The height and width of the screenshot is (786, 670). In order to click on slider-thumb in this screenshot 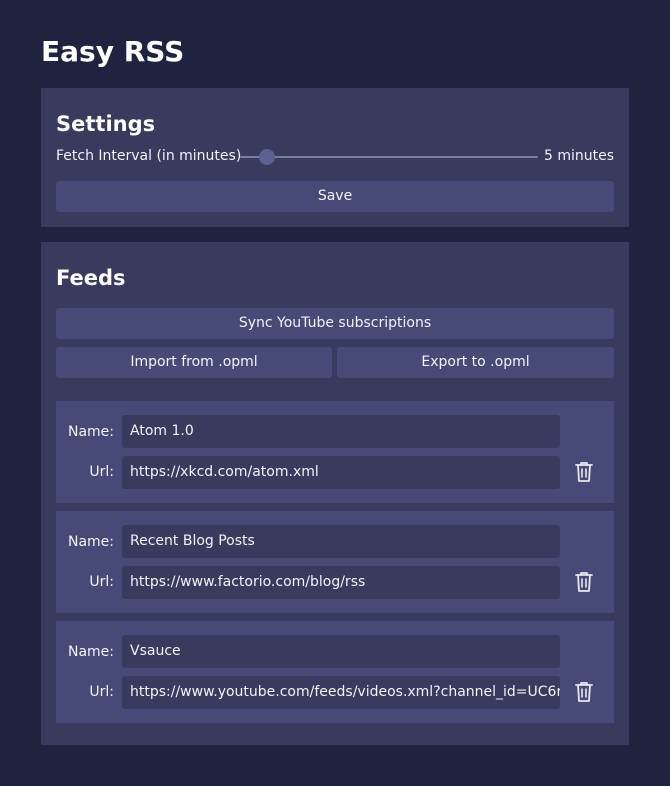, I will do `click(266, 157)`.